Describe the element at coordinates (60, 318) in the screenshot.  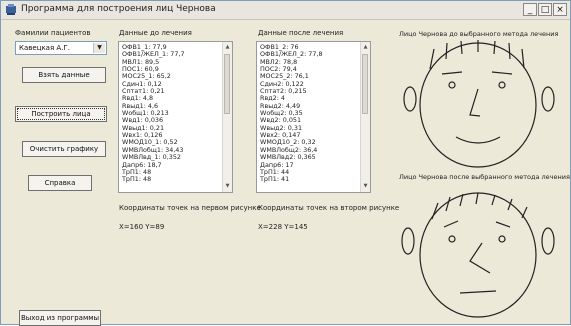
I see `exit-button: Выход из программы` at that location.